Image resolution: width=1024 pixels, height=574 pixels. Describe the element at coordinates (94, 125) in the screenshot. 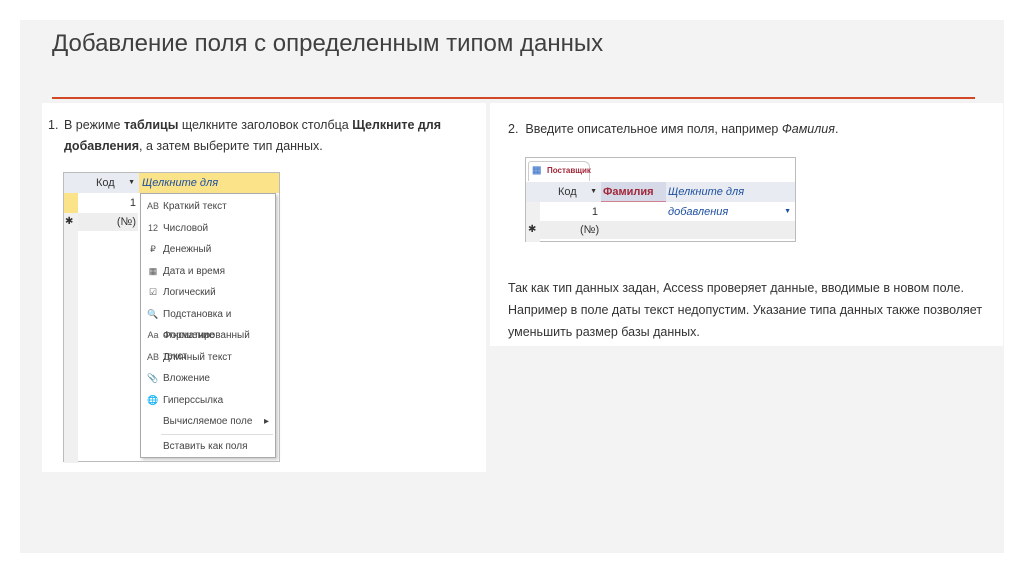

I see `text: В режиме` at that location.